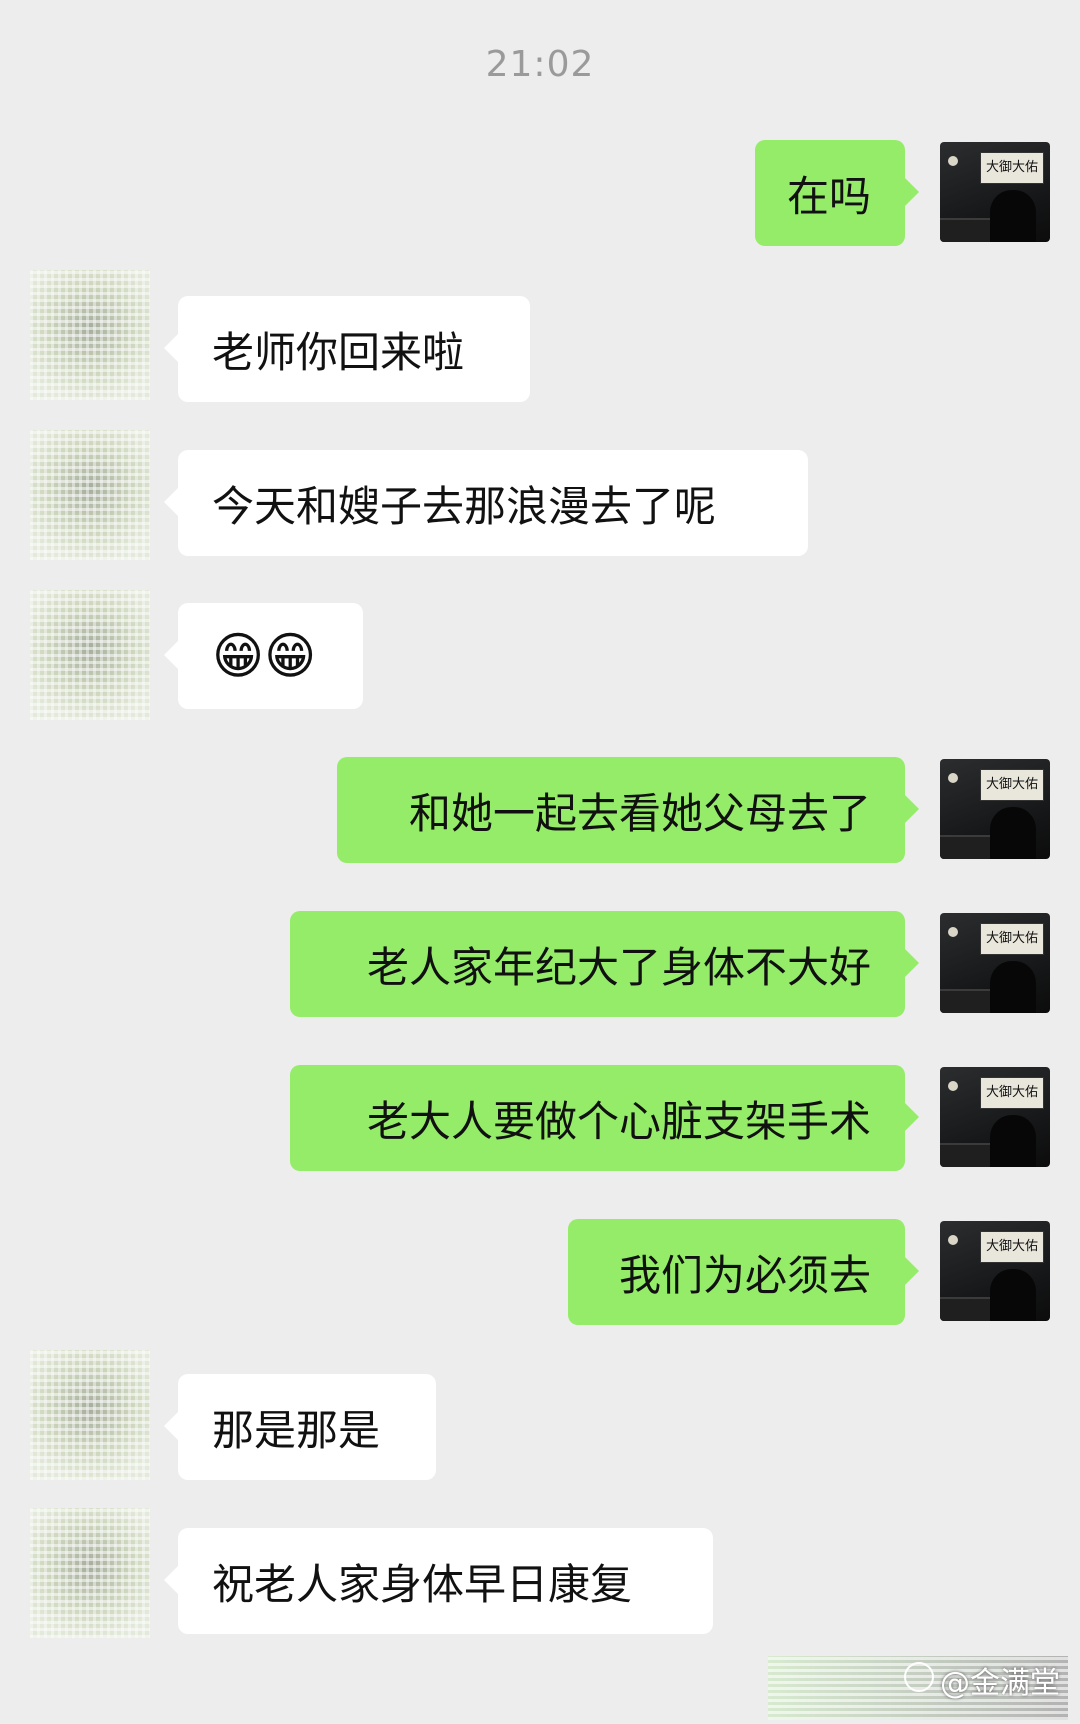  I want to click on message-text: 那是那是, so click(296, 1430).